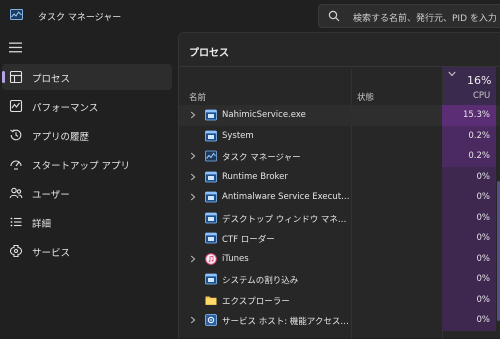 Image resolution: width=500 pixels, height=339 pixels. I want to click on table-row: デスクトップ ウィンドウ マネージャー 0%, so click(339, 218).